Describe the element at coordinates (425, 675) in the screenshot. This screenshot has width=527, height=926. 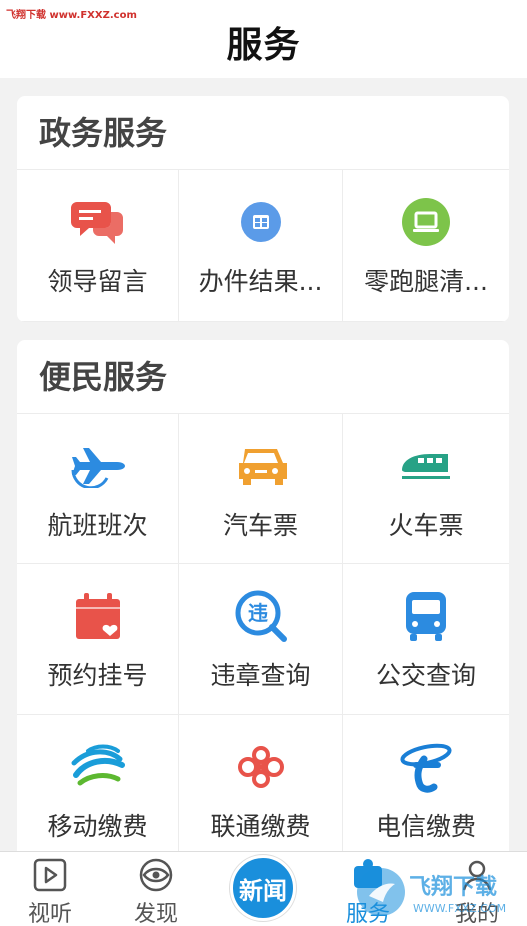
I see `service-item-label: 公交查询` at that location.